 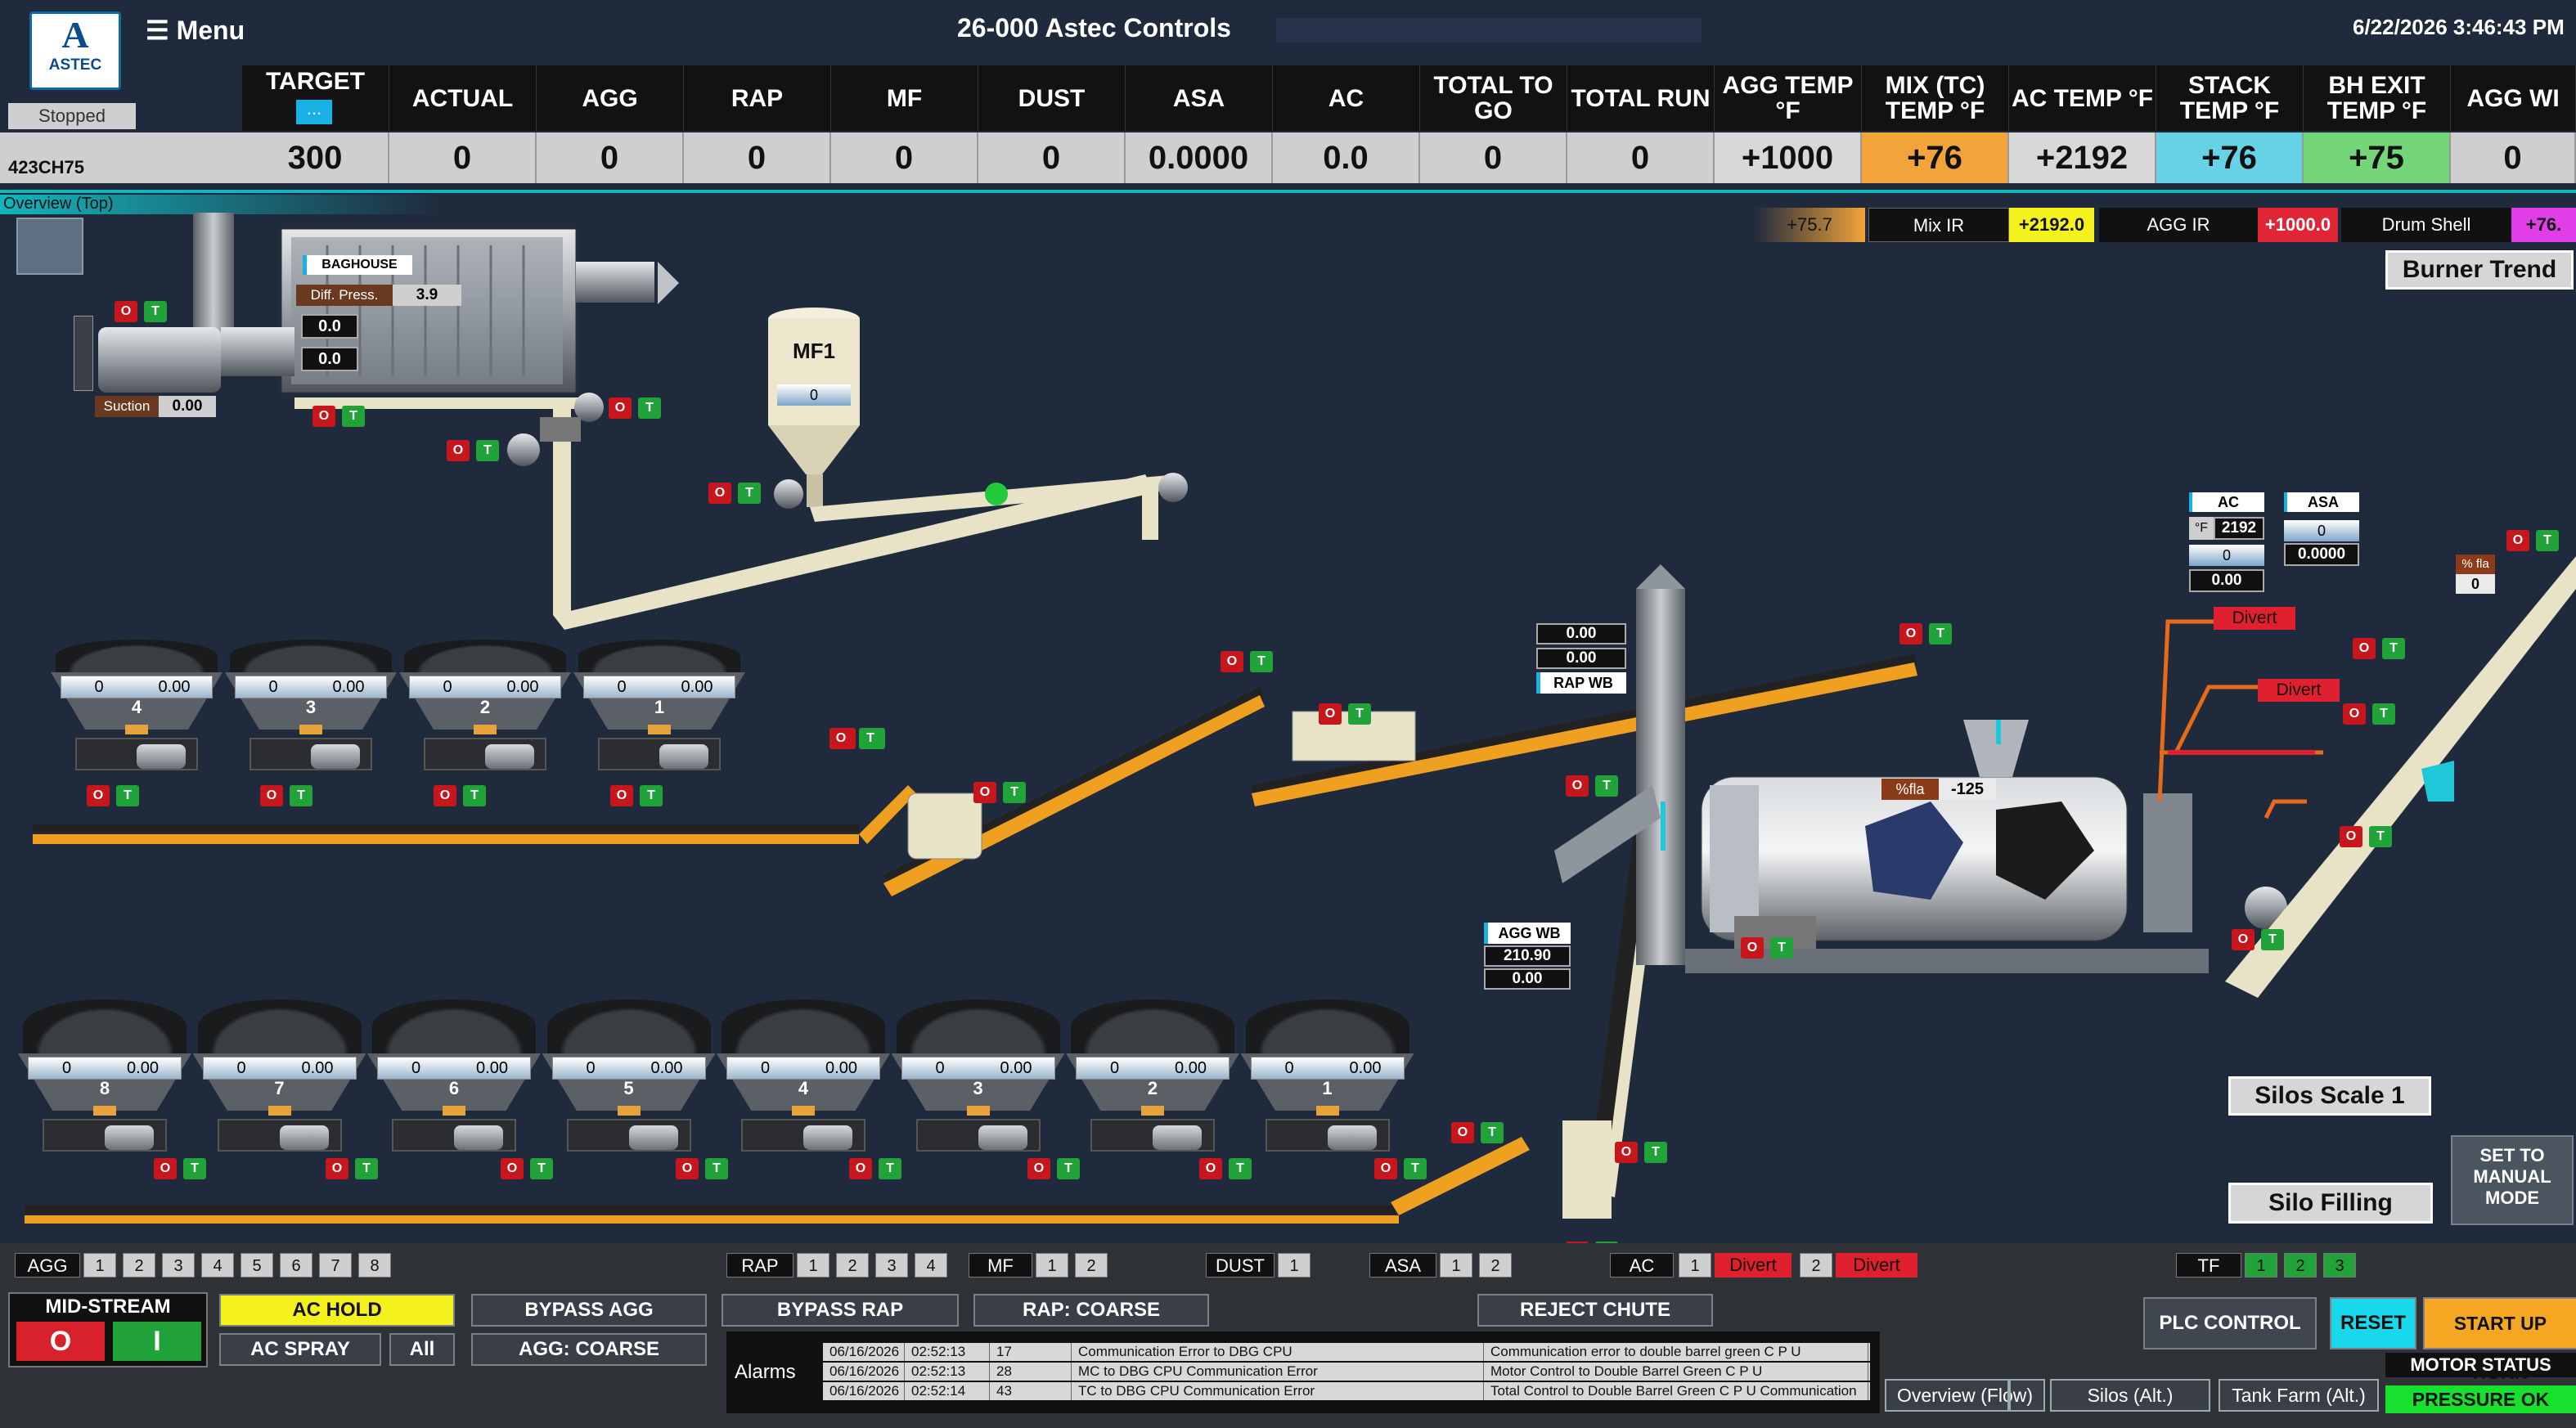 I want to click on ac-divert-1: Divert, so click(x=1754, y=1265).